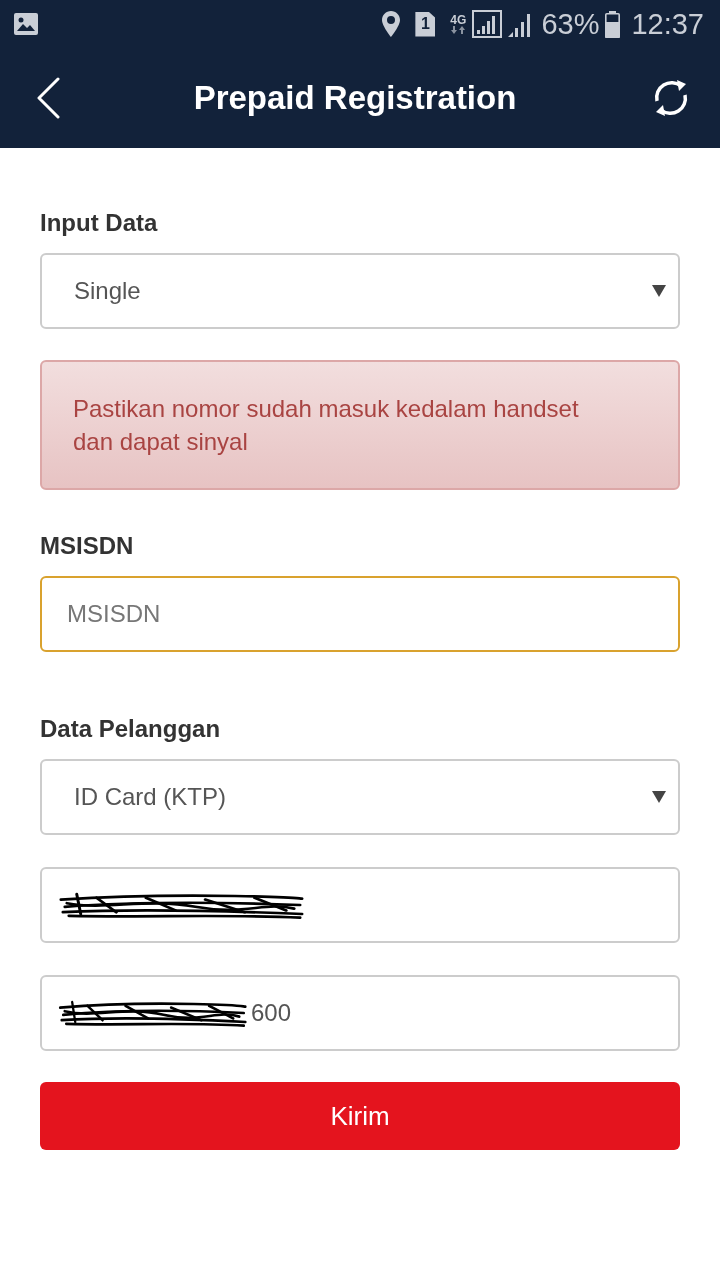 The width and height of the screenshot is (720, 1280). Describe the element at coordinates (26, 24) in the screenshot. I see `gallery-icon` at that location.